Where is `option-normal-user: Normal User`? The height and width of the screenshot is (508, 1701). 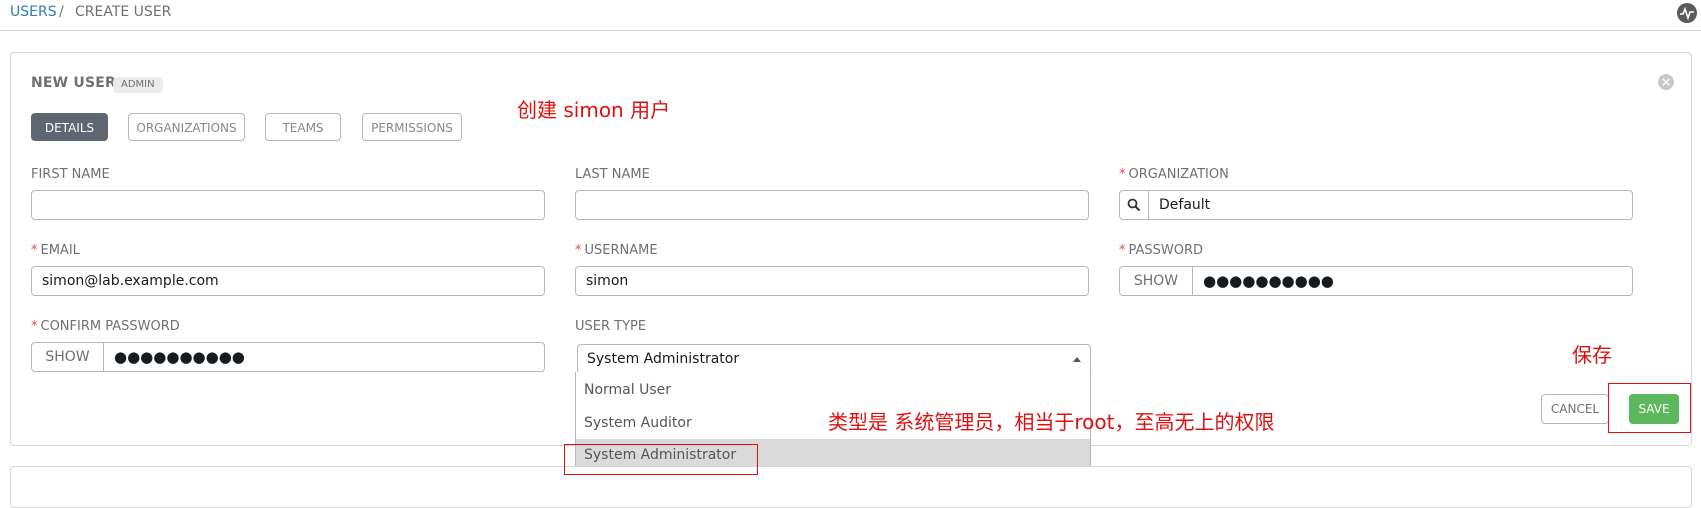 option-normal-user: Normal User is located at coordinates (833, 390).